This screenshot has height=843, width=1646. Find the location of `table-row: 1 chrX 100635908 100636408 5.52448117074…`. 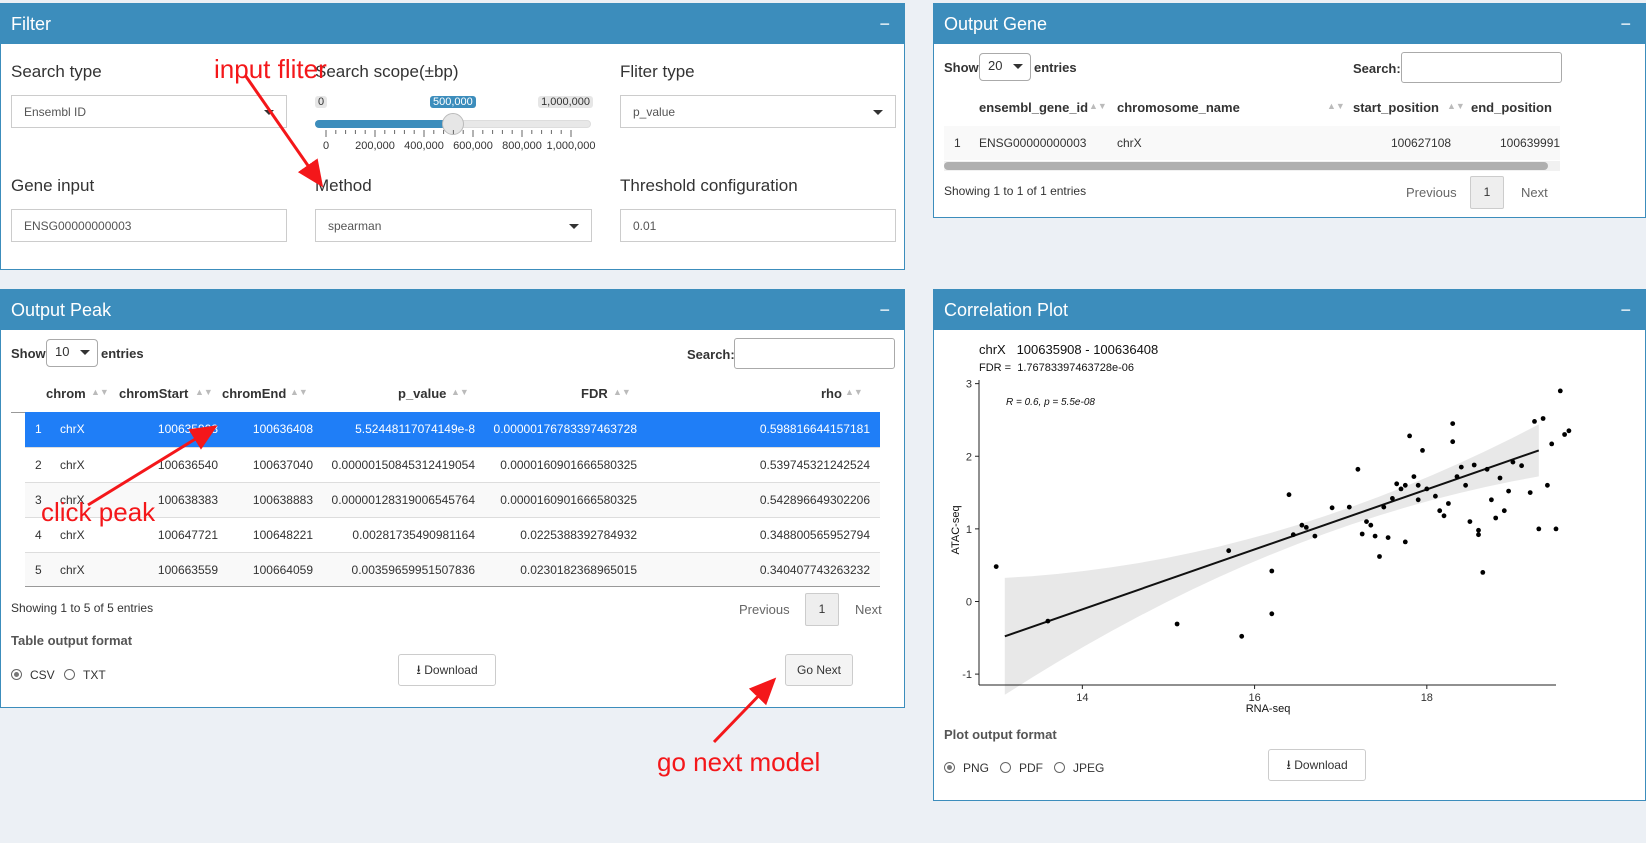

table-row: 1 chrX 100635908 100636408 5.52448117074… is located at coordinates (452, 429).